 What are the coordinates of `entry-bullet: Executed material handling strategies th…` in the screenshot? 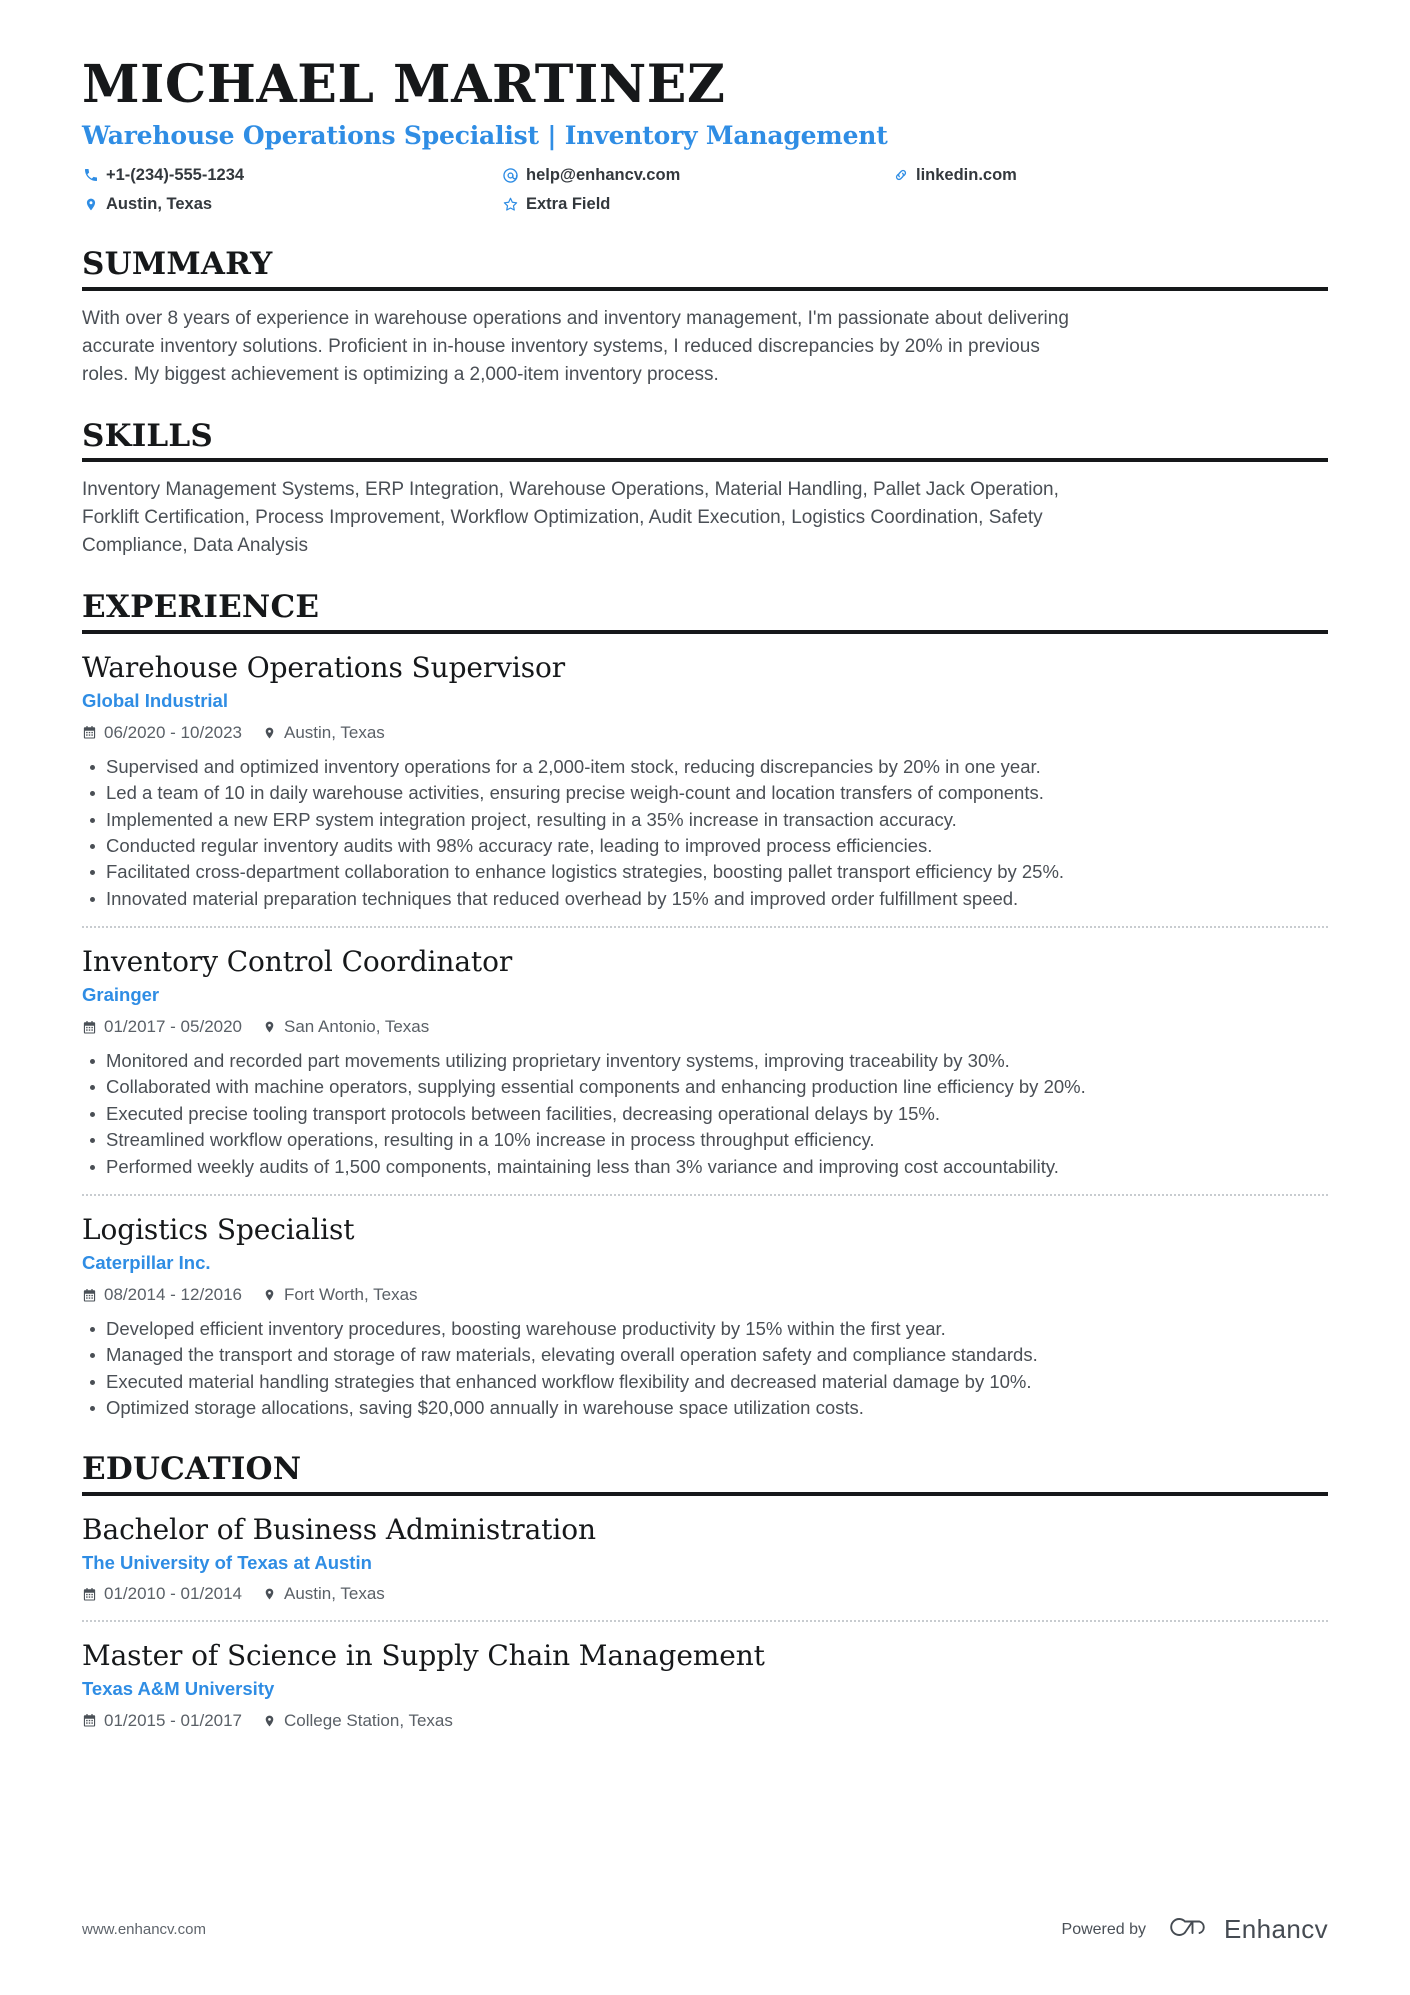 It's located at (705, 1382).